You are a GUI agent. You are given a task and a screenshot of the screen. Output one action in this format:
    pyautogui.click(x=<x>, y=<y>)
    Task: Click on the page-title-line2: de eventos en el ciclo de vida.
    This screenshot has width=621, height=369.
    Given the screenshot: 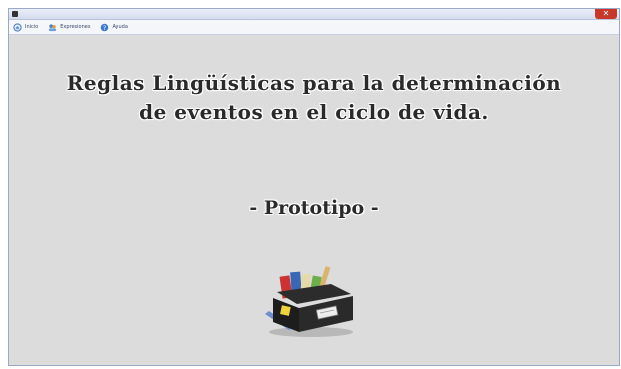 What is the action you would take?
    pyautogui.click(x=314, y=112)
    